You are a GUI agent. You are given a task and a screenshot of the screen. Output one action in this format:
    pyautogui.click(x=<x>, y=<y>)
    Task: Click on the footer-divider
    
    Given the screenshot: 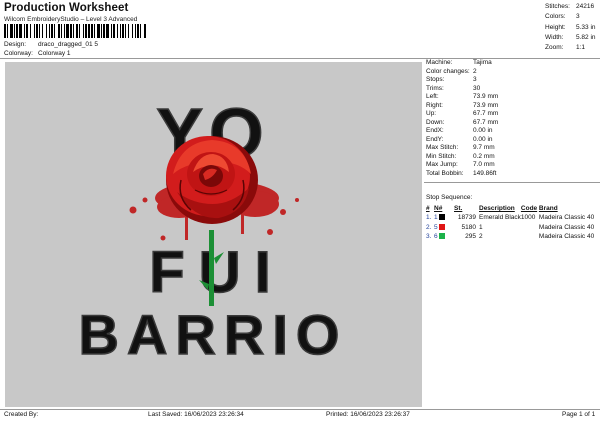 What is the action you would take?
    pyautogui.click(x=300, y=409)
    